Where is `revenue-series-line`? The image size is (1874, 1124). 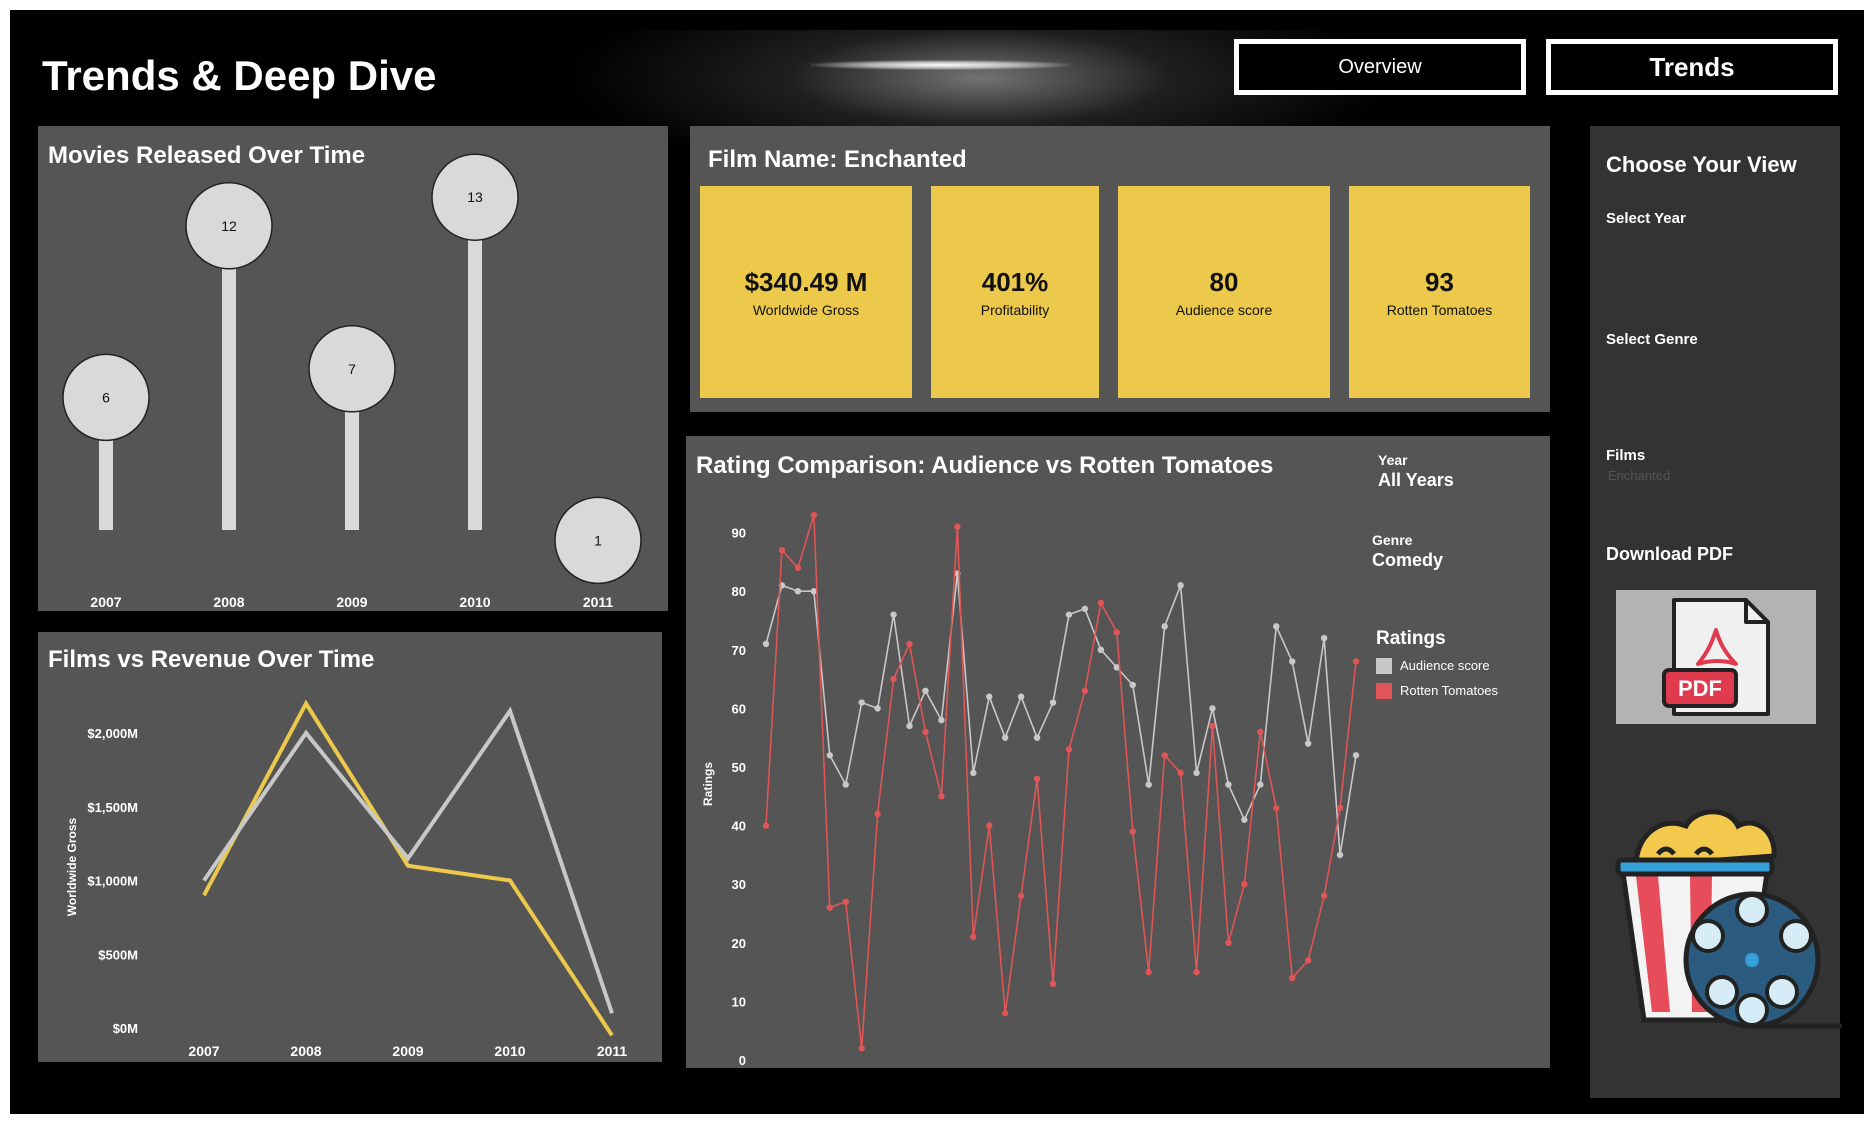
revenue-series-line is located at coordinates (408, 868).